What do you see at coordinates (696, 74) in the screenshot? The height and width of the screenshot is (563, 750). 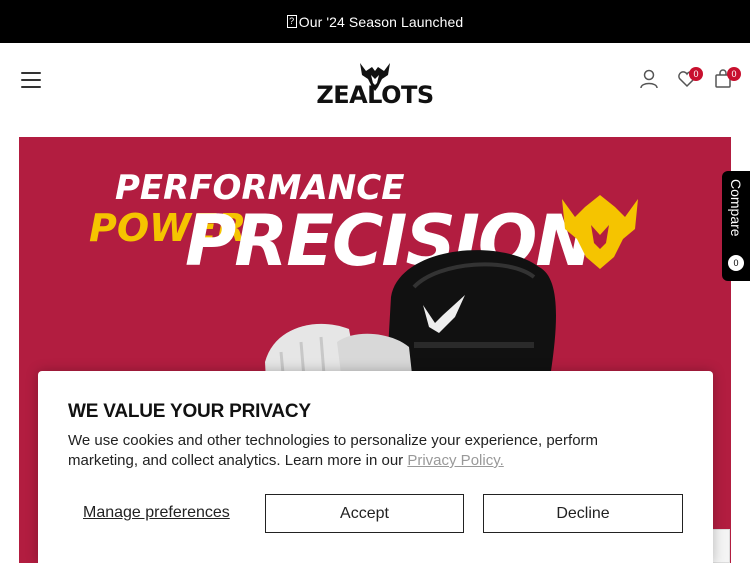 I see `wishlist-count-badge: 0` at bounding box center [696, 74].